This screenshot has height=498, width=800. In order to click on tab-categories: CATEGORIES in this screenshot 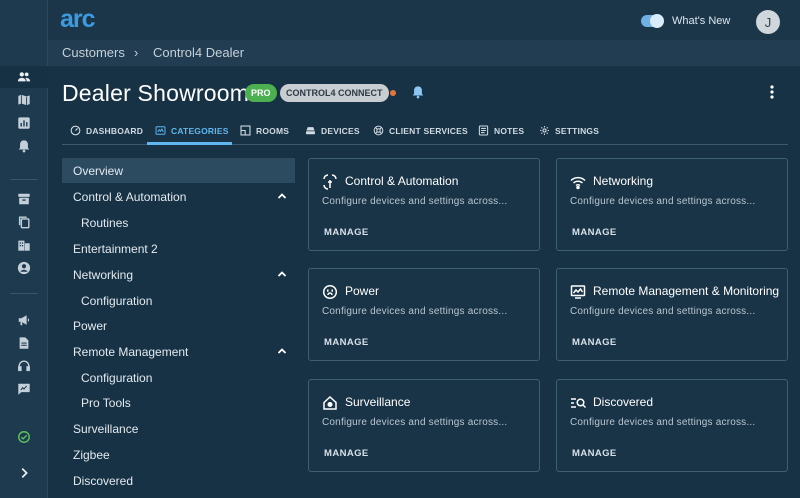, I will do `click(192, 130)`.